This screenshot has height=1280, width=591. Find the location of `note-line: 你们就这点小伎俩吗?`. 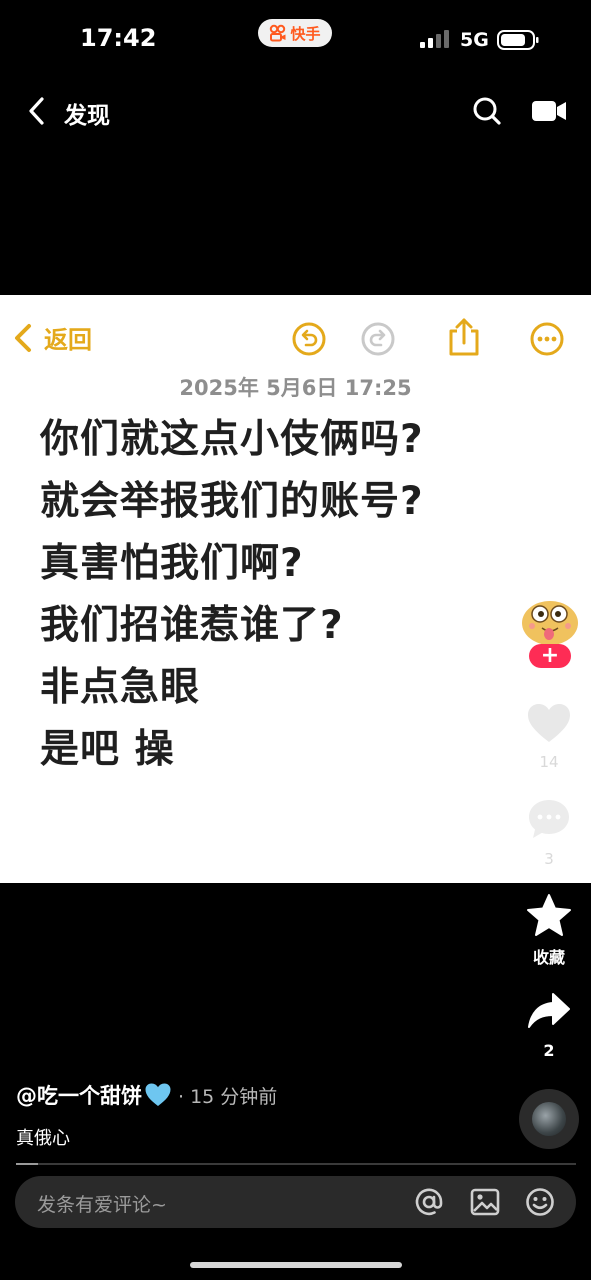

note-line: 你们就这点小伎俩吗? is located at coordinates (232, 439).